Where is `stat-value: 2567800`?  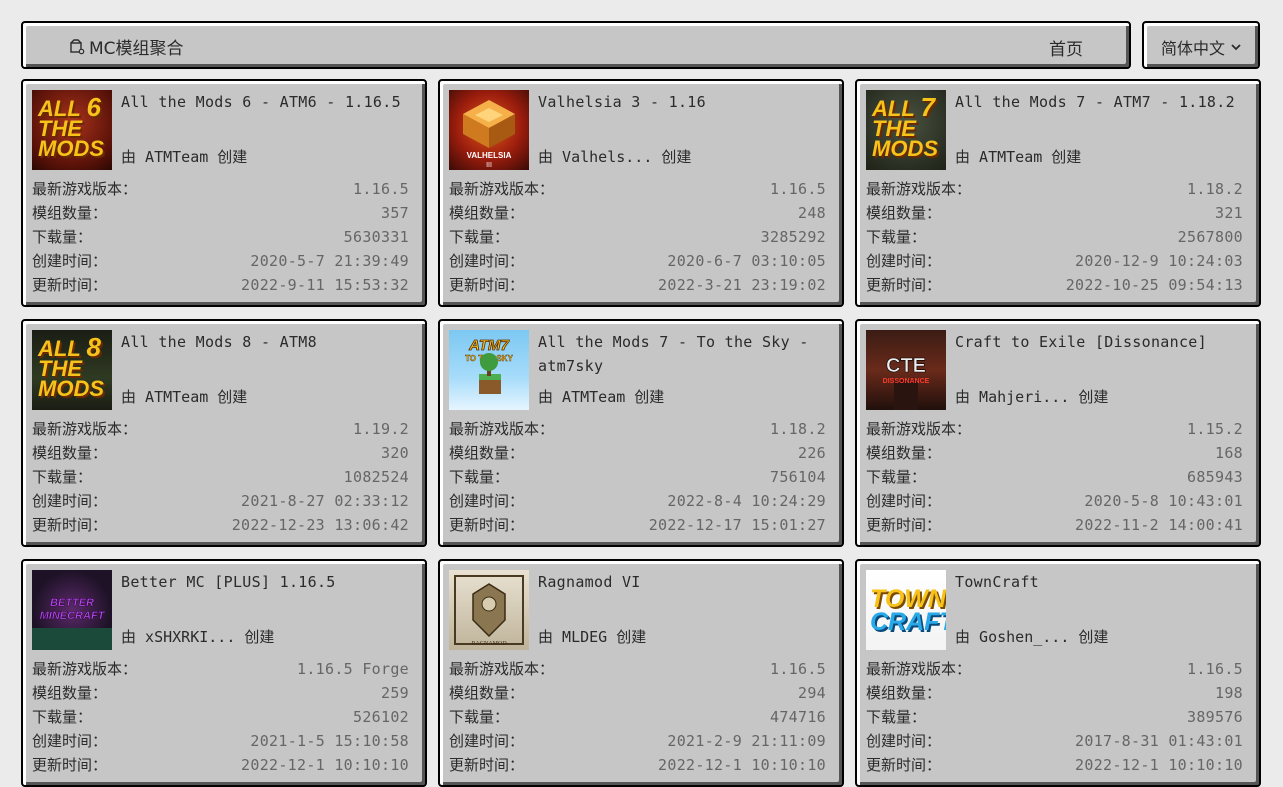 stat-value: 2567800 is located at coordinates (1210, 237).